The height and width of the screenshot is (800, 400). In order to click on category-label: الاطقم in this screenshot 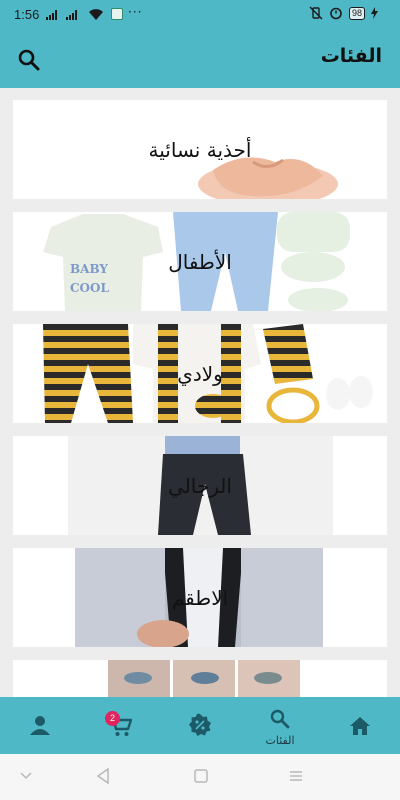, I will do `click(200, 597)`.